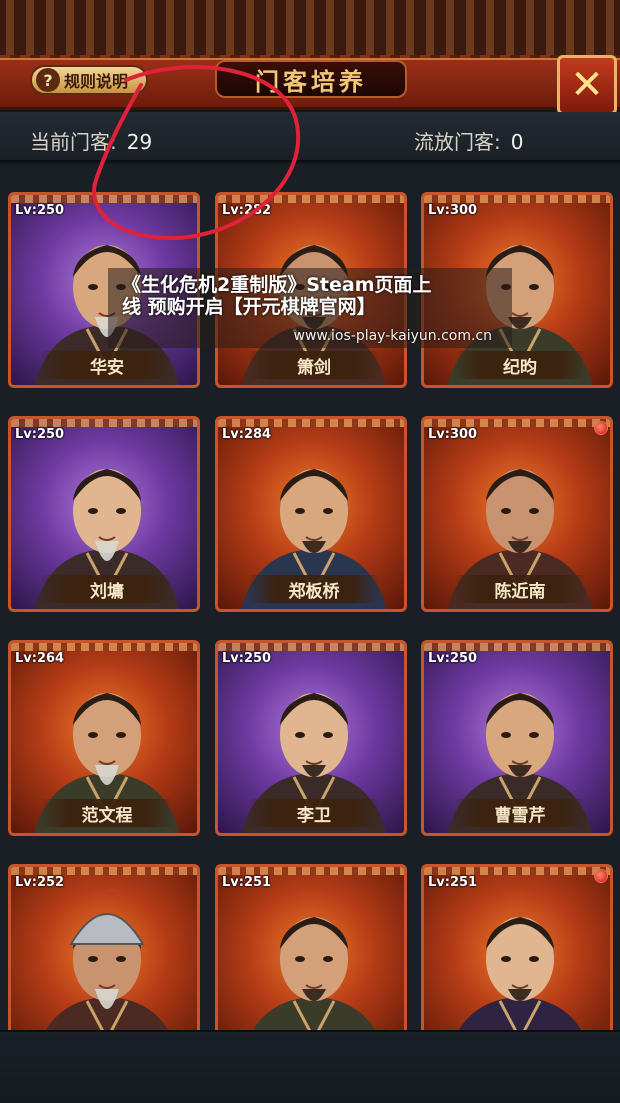 This screenshot has width=620, height=1103. I want to click on retainer-level: Lv:284, so click(247, 434).